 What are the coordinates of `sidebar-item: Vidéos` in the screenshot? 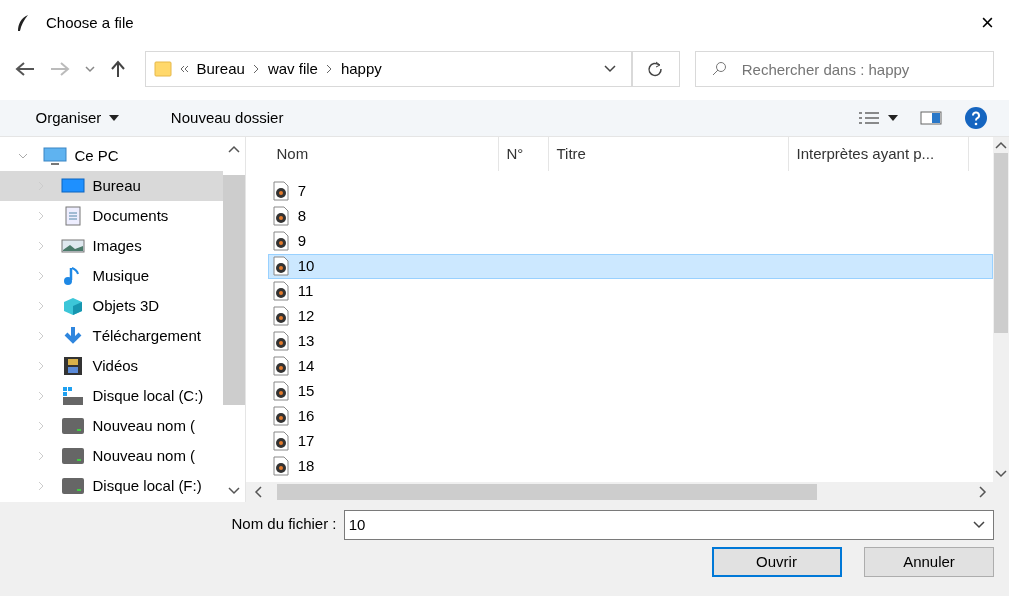 It's located at (111, 365).